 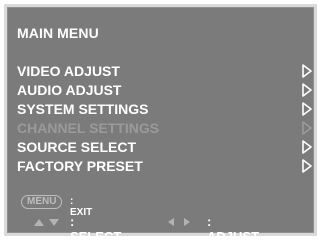 I want to click on menu-item-system-settings: SYSTEM SETTINGS, so click(x=160, y=110).